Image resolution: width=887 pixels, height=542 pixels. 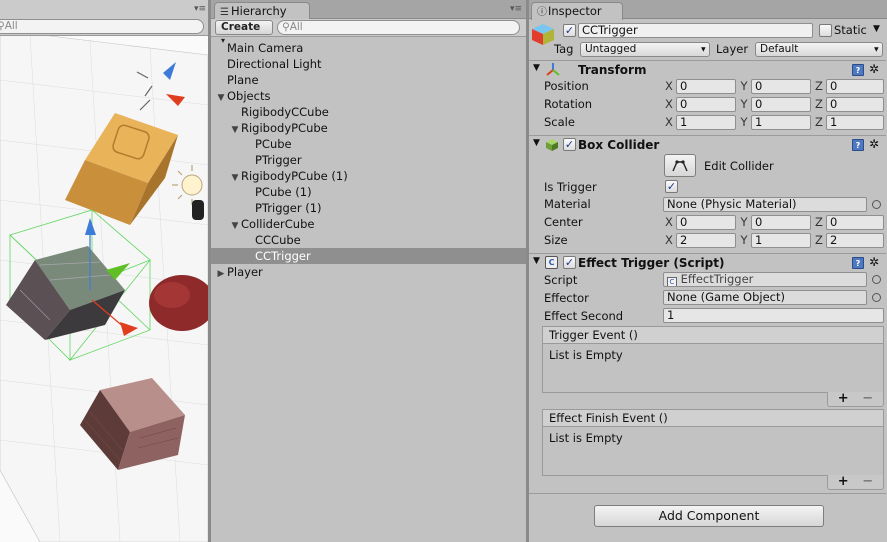 What do you see at coordinates (368, 240) in the screenshot?
I see `hierarchy-item: CCCube` at bounding box center [368, 240].